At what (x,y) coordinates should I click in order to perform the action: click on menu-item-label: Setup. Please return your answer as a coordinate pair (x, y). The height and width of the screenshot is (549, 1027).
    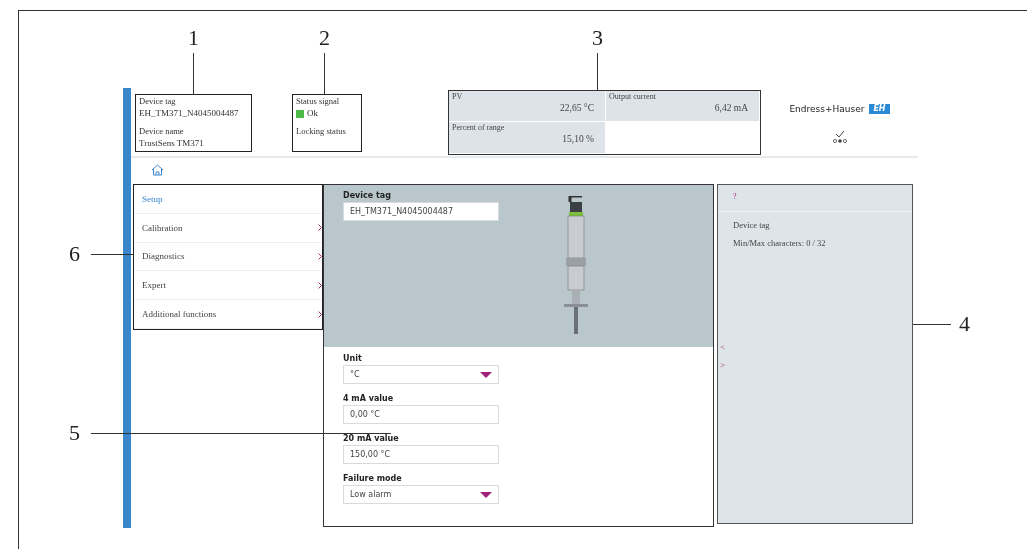
    Looking at the image, I should click on (152, 198).